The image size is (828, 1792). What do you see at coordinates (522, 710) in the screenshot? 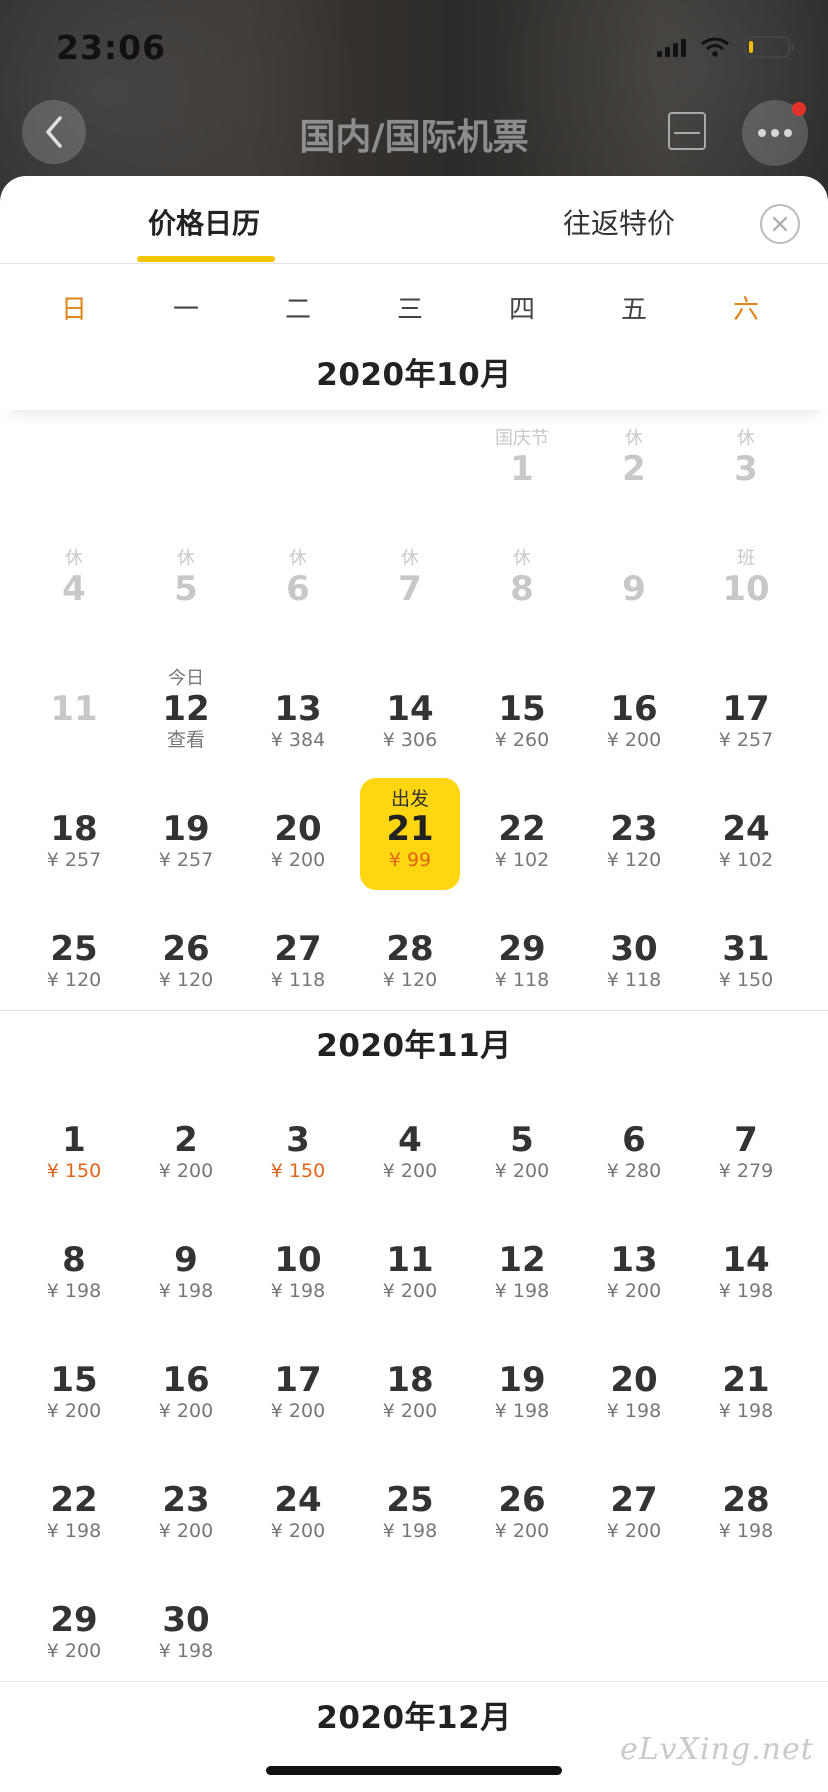
I see `day-cell: 15 ¥ 260` at bounding box center [522, 710].